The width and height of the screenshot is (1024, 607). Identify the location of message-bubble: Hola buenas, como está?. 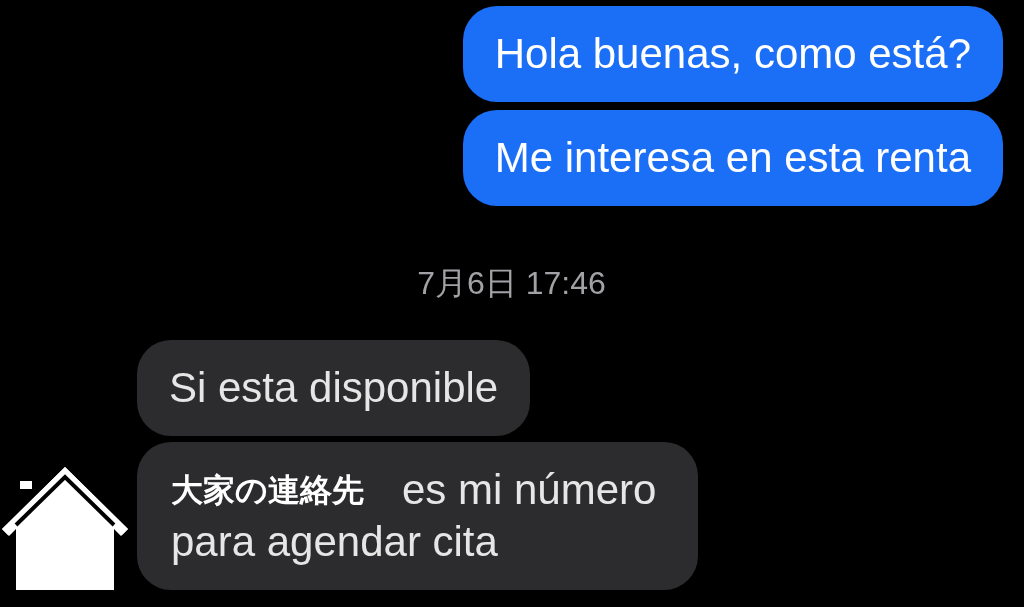
(732, 54).